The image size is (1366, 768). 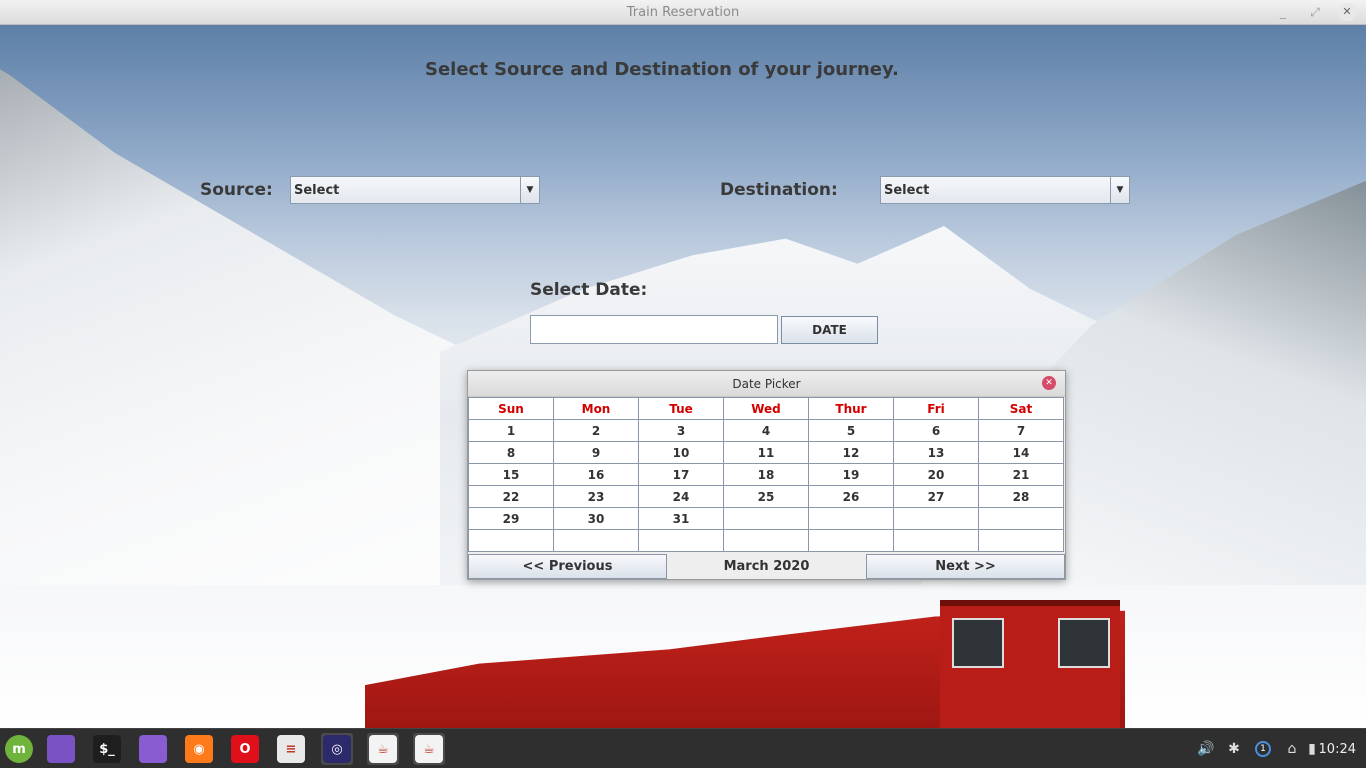 What do you see at coordinates (907, 190) in the screenshot?
I see `destination-selected-value: Select` at bounding box center [907, 190].